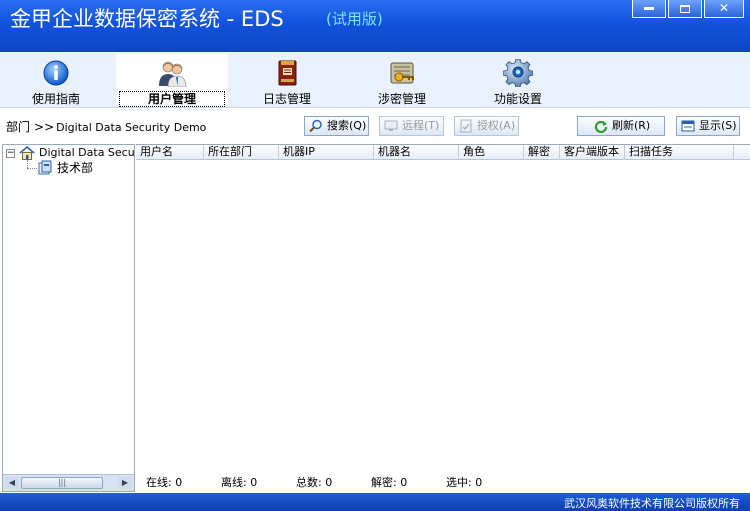 This screenshot has height=511, width=750. Describe the element at coordinates (241, 152) in the screenshot. I see `column-header-department: 所在部门` at that location.